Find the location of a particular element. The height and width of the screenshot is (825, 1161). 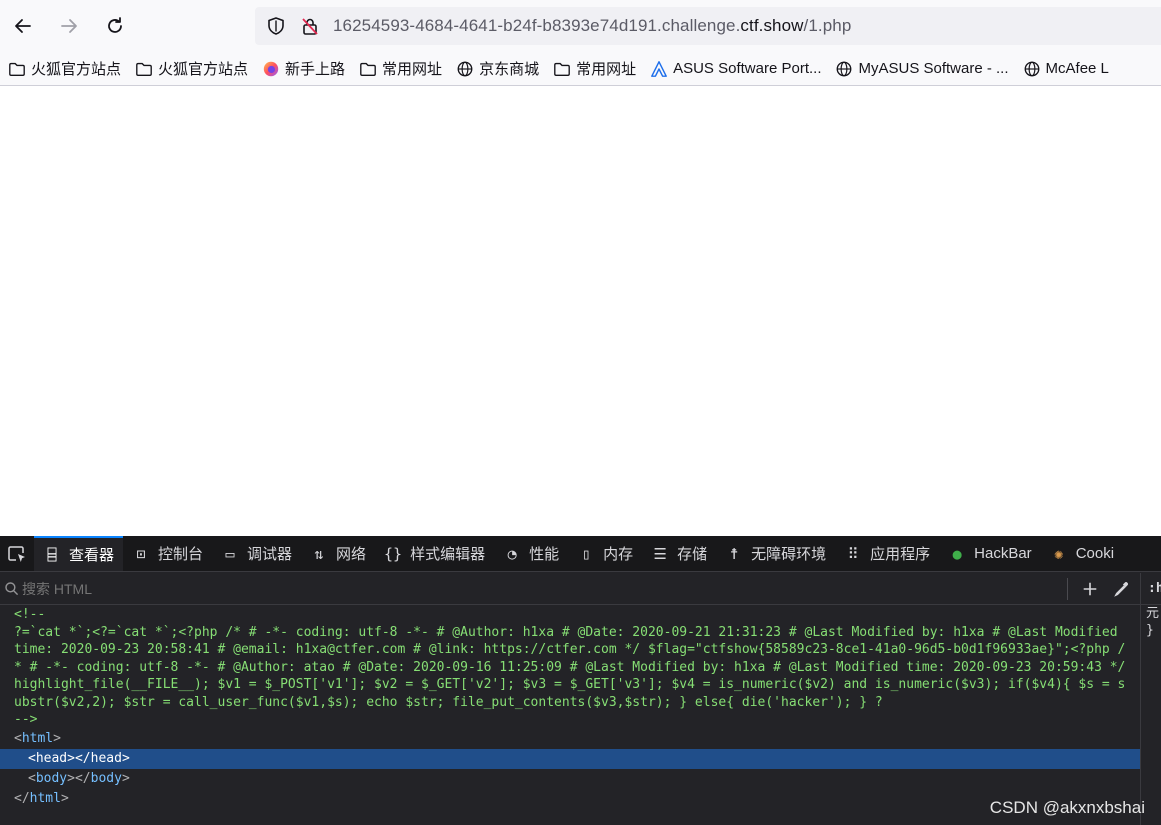

devtools-tab: ▭ 调试器 is located at coordinates (256, 553).